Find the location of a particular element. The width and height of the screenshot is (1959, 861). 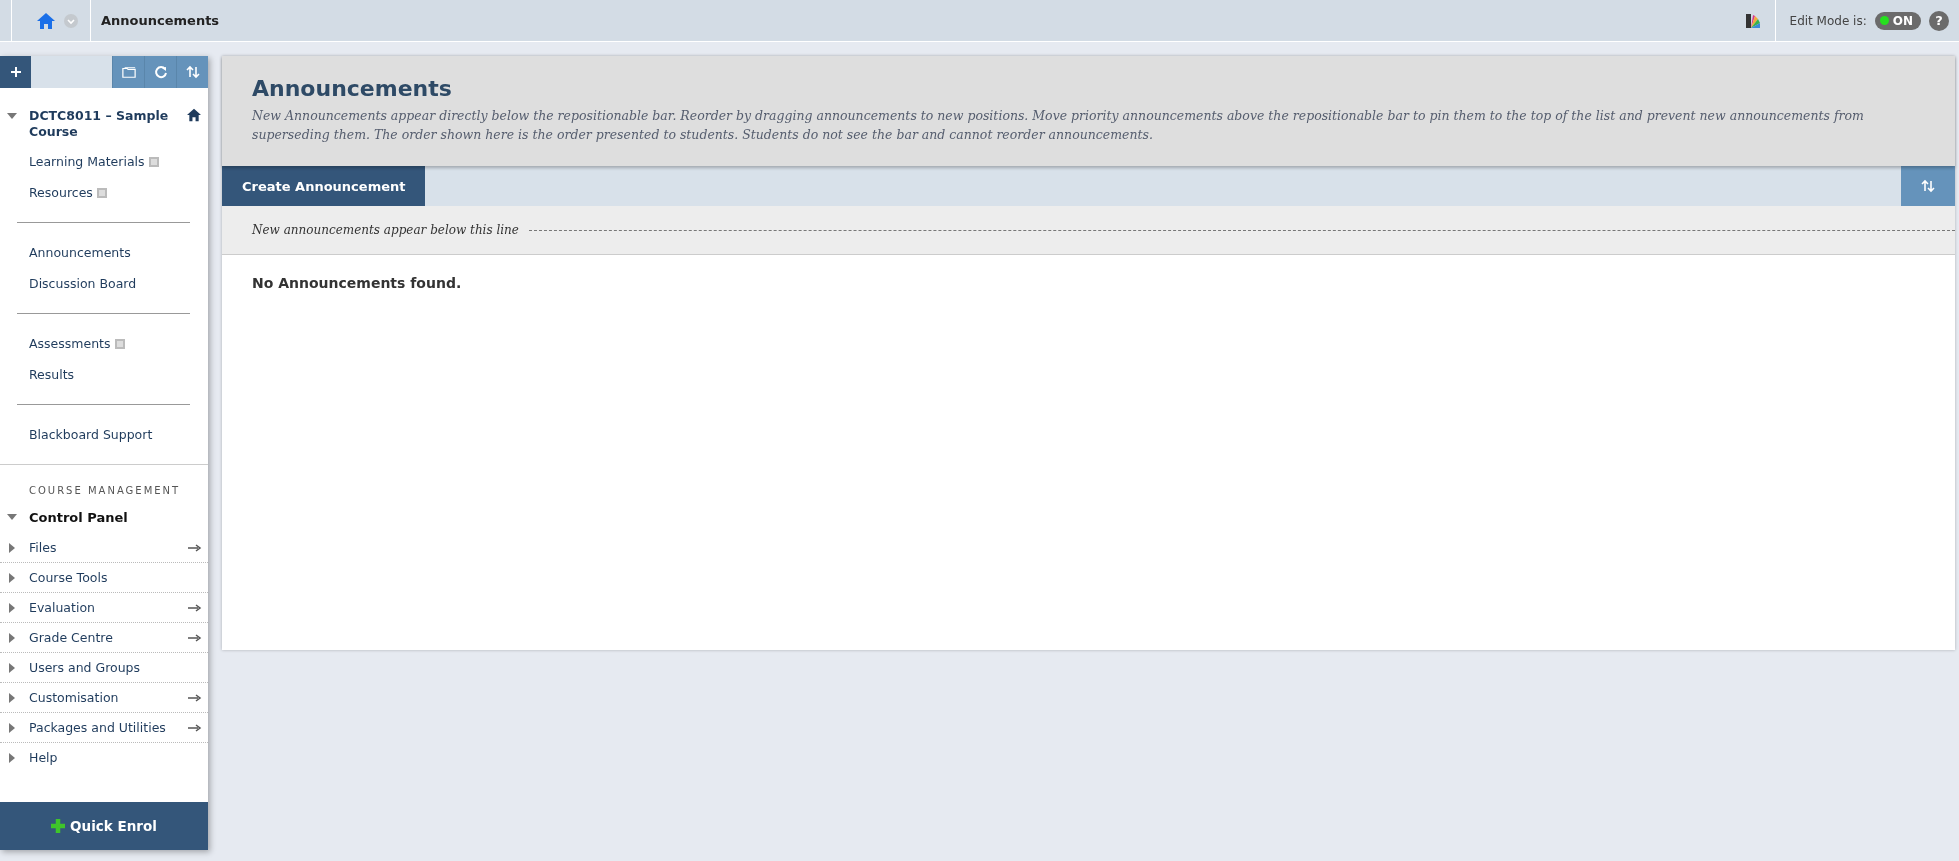

add-menu-item-button is located at coordinates (15, 72).